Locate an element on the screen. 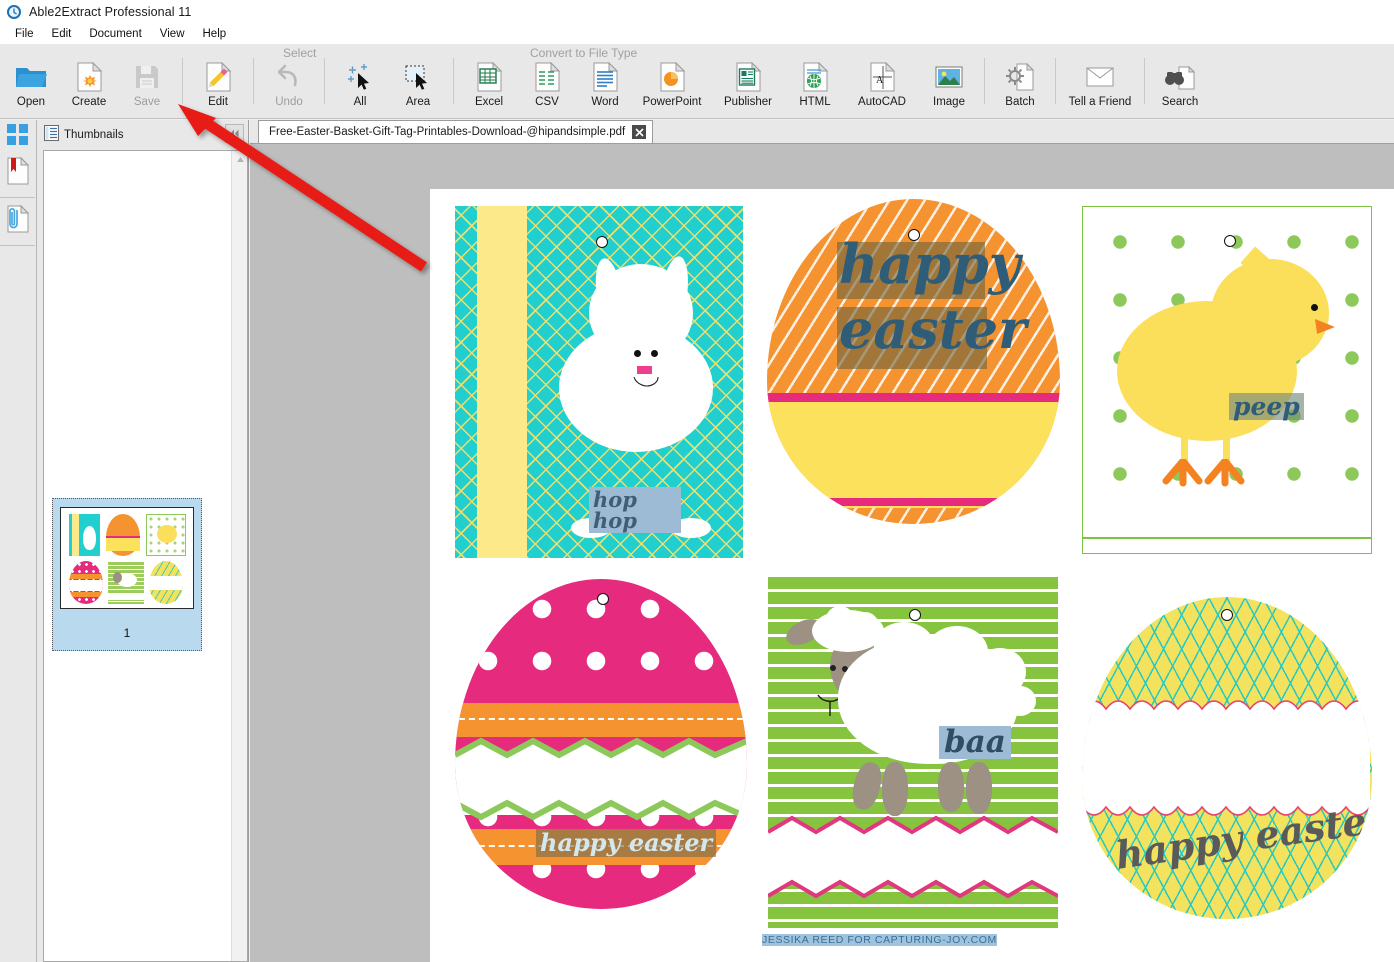  thumbnail-page-1: 1 is located at coordinates (127, 574).